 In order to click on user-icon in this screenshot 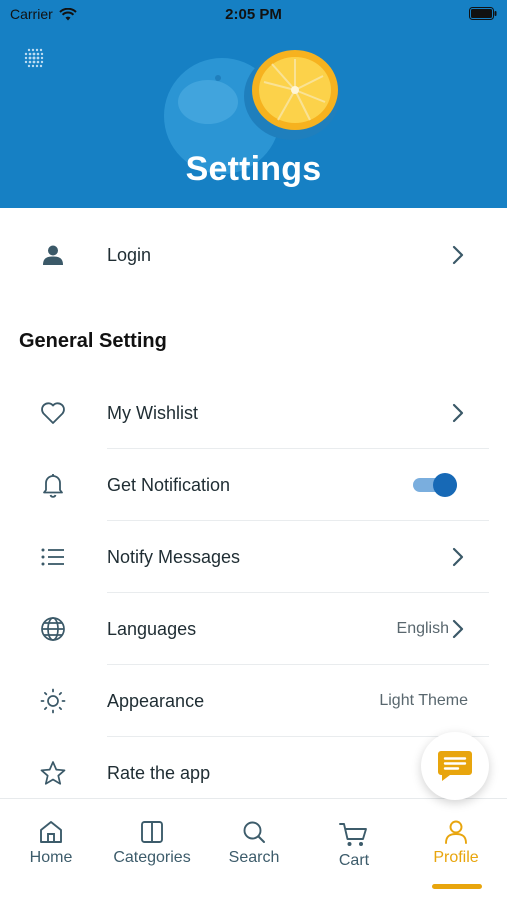, I will do `click(53, 255)`.